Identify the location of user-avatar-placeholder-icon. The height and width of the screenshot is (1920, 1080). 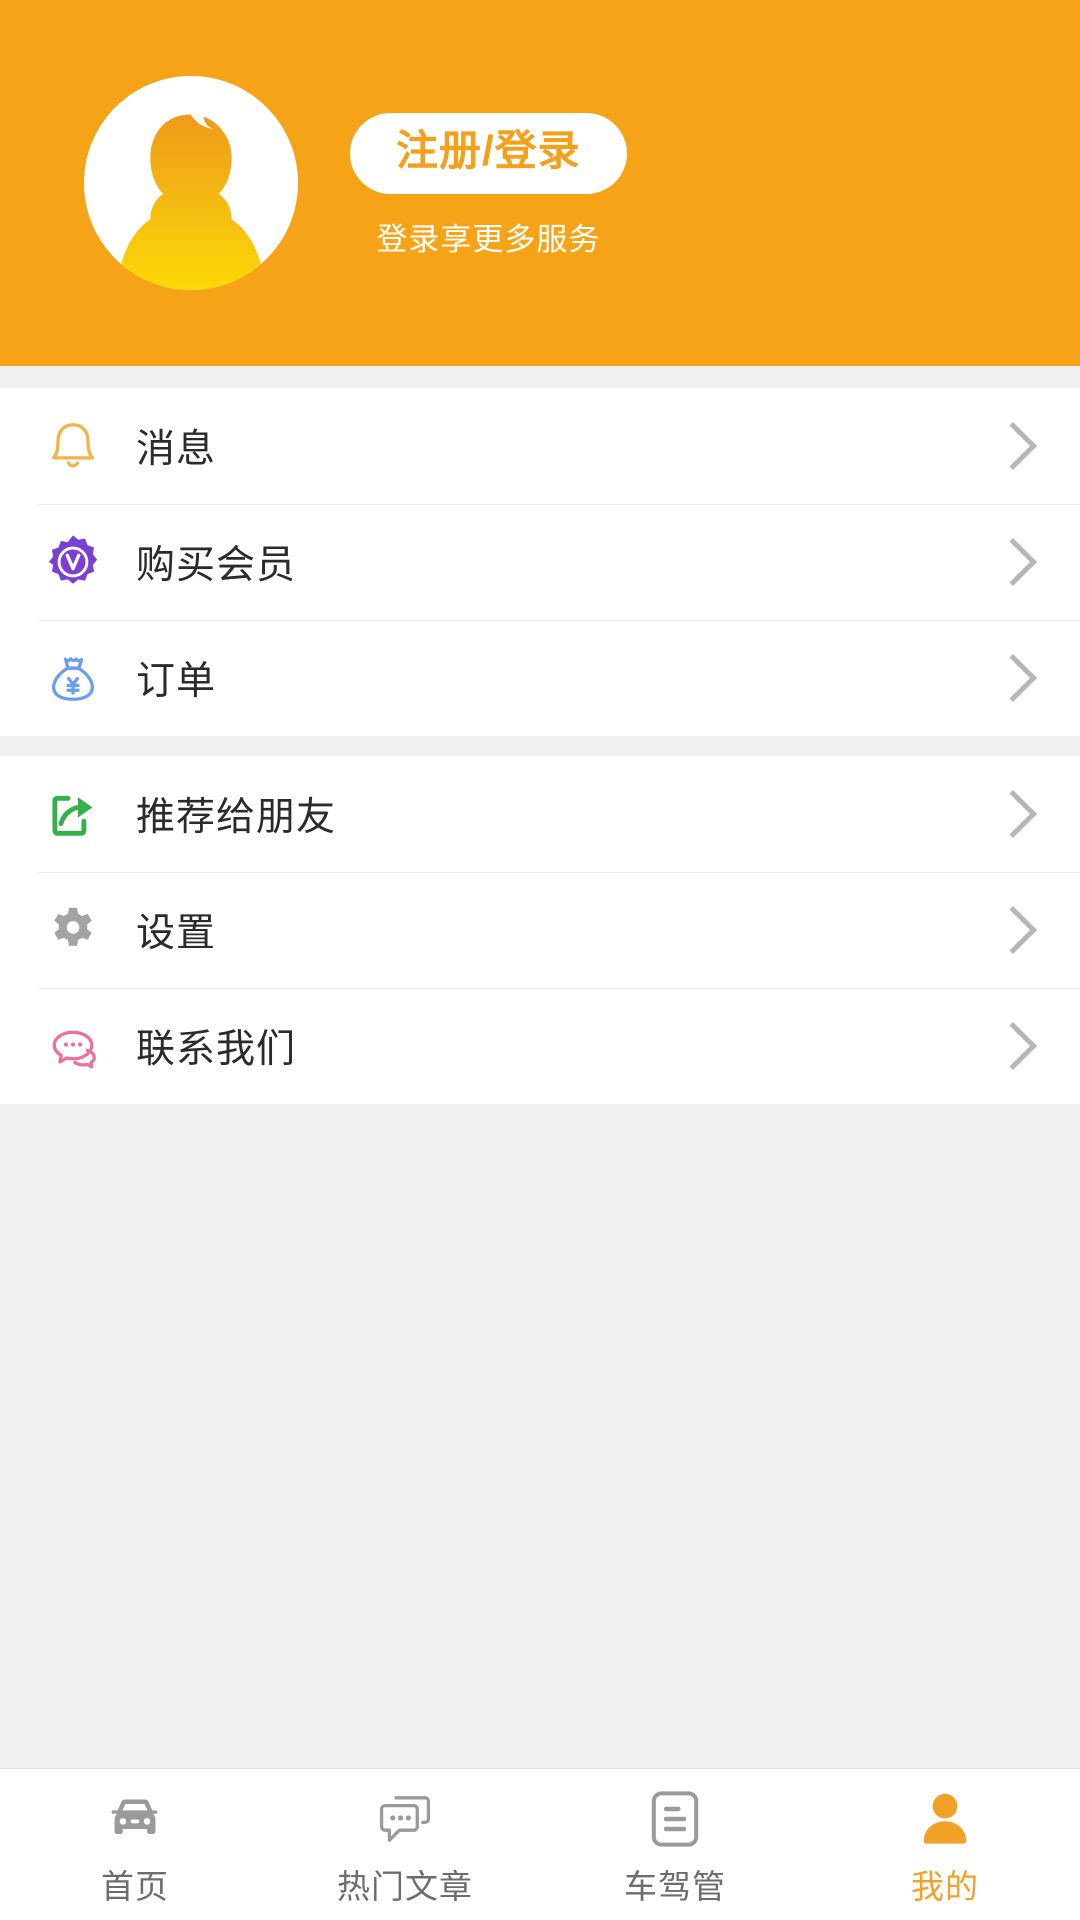
(191, 183).